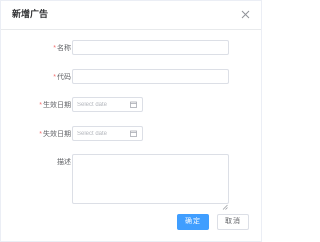 Image resolution: width=320 pixels, height=242 pixels. I want to click on confirm-button: 确定, so click(193, 222).